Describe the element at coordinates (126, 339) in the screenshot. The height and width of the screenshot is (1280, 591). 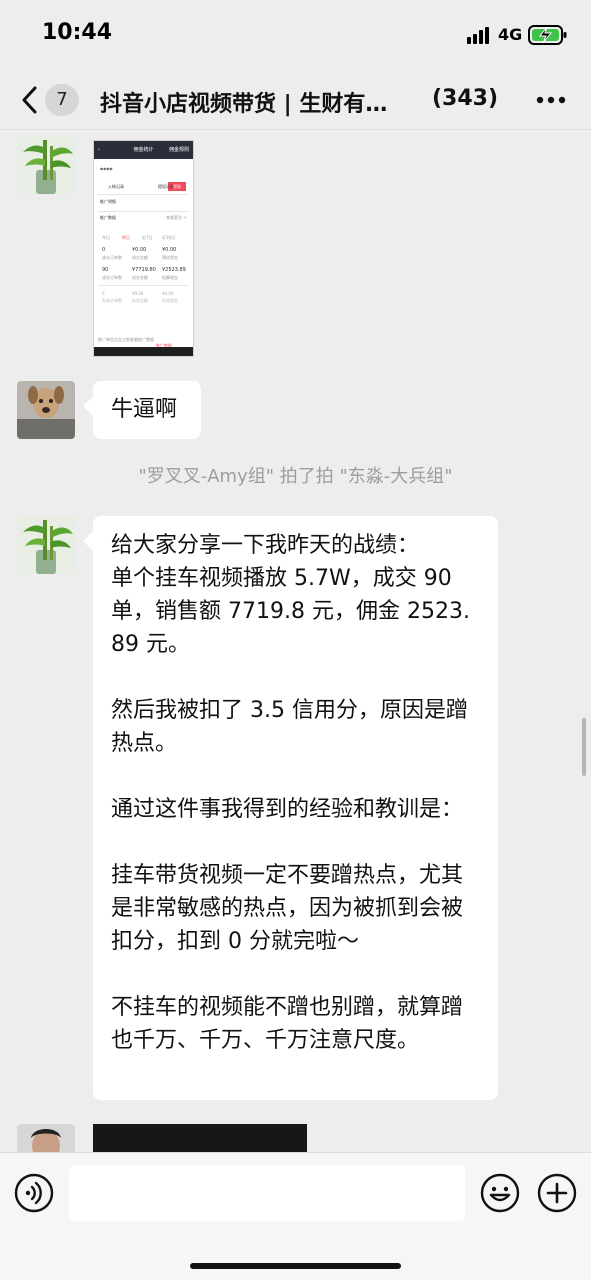
I see `thumb-footer-text: 推广带货点击立即查看推广数据` at that location.